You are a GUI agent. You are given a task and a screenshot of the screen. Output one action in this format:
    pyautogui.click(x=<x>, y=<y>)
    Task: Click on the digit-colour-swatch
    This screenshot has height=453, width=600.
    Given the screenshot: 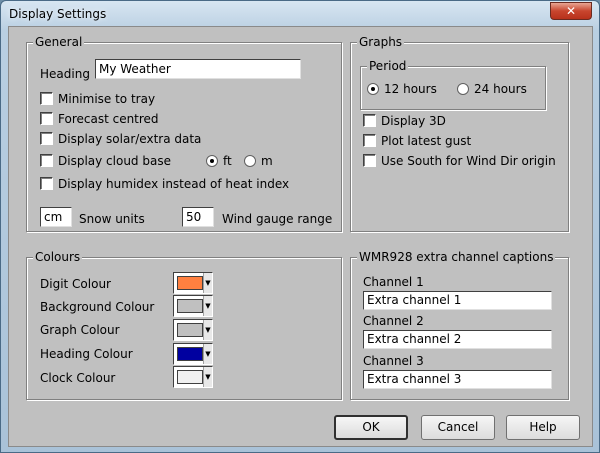 What is the action you would take?
    pyautogui.click(x=190, y=283)
    